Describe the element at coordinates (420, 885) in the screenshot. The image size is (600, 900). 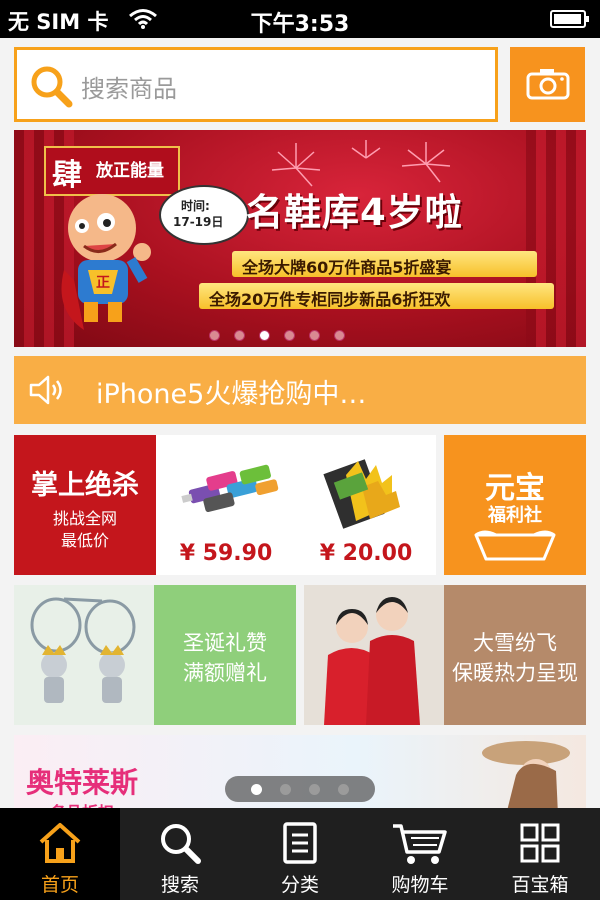
I see `tab-label: 购物车` at that location.